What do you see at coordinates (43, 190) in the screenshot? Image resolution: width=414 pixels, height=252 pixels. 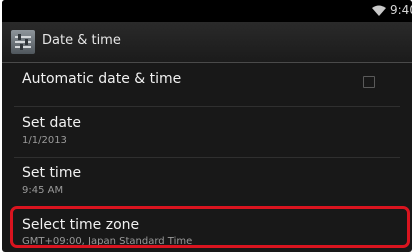 I see `set-time-value: 9:45 AM` at bounding box center [43, 190].